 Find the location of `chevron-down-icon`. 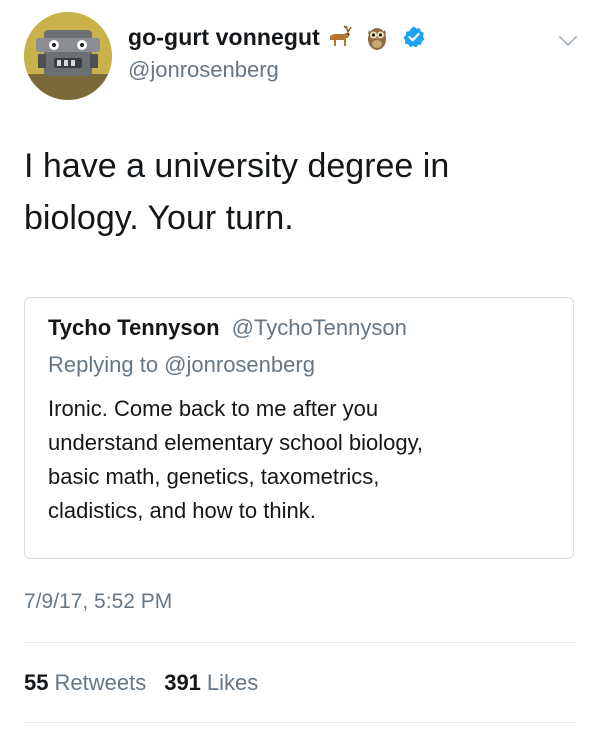

chevron-down-icon is located at coordinates (568, 40).